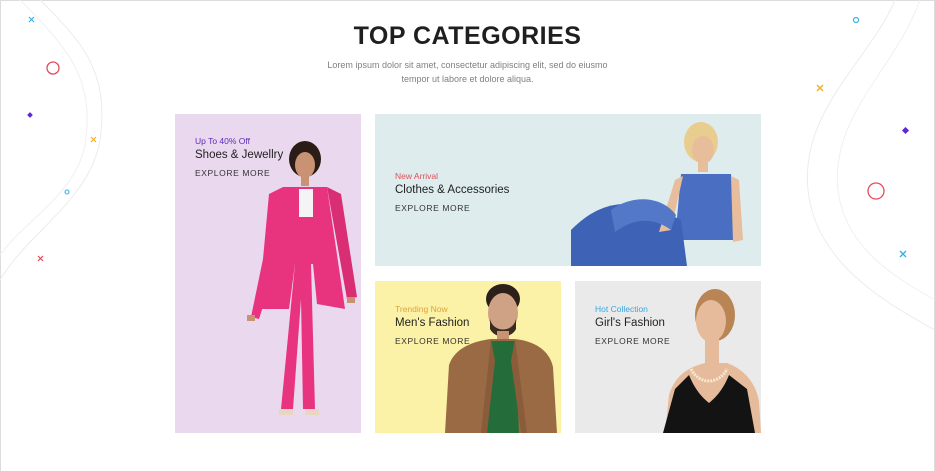 The image size is (935, 471). I want to click on card-title: Girl's Fashion, so click(630, 323).